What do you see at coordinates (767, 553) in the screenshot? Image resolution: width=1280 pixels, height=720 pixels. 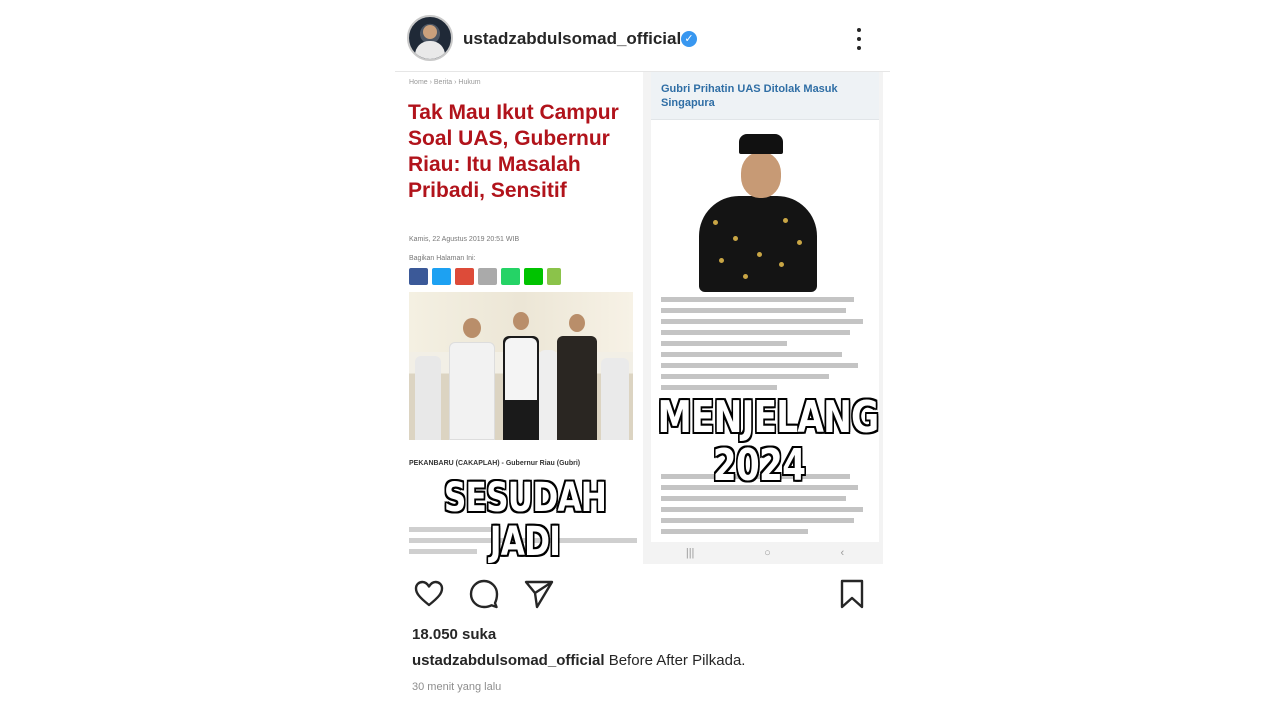 I see `home-icon: ○` at bounding box center [767, 553].